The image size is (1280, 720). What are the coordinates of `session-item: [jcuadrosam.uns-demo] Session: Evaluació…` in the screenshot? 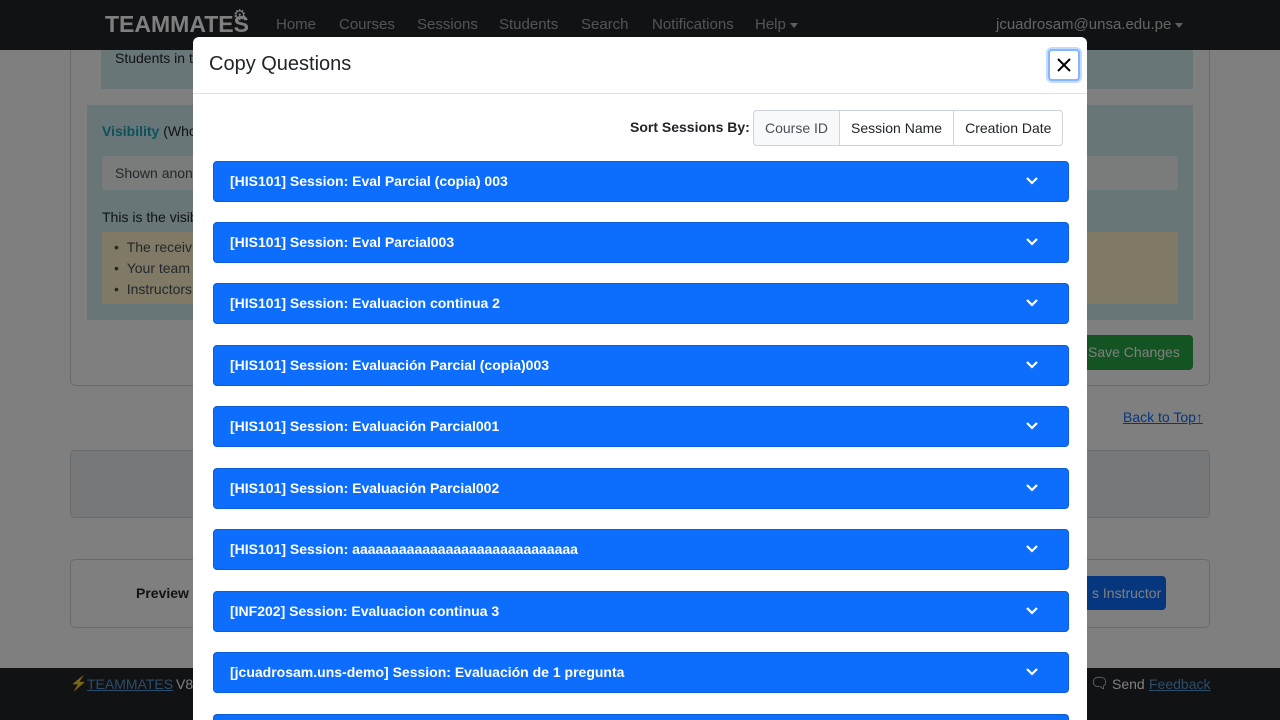 It's located at (641, 672).